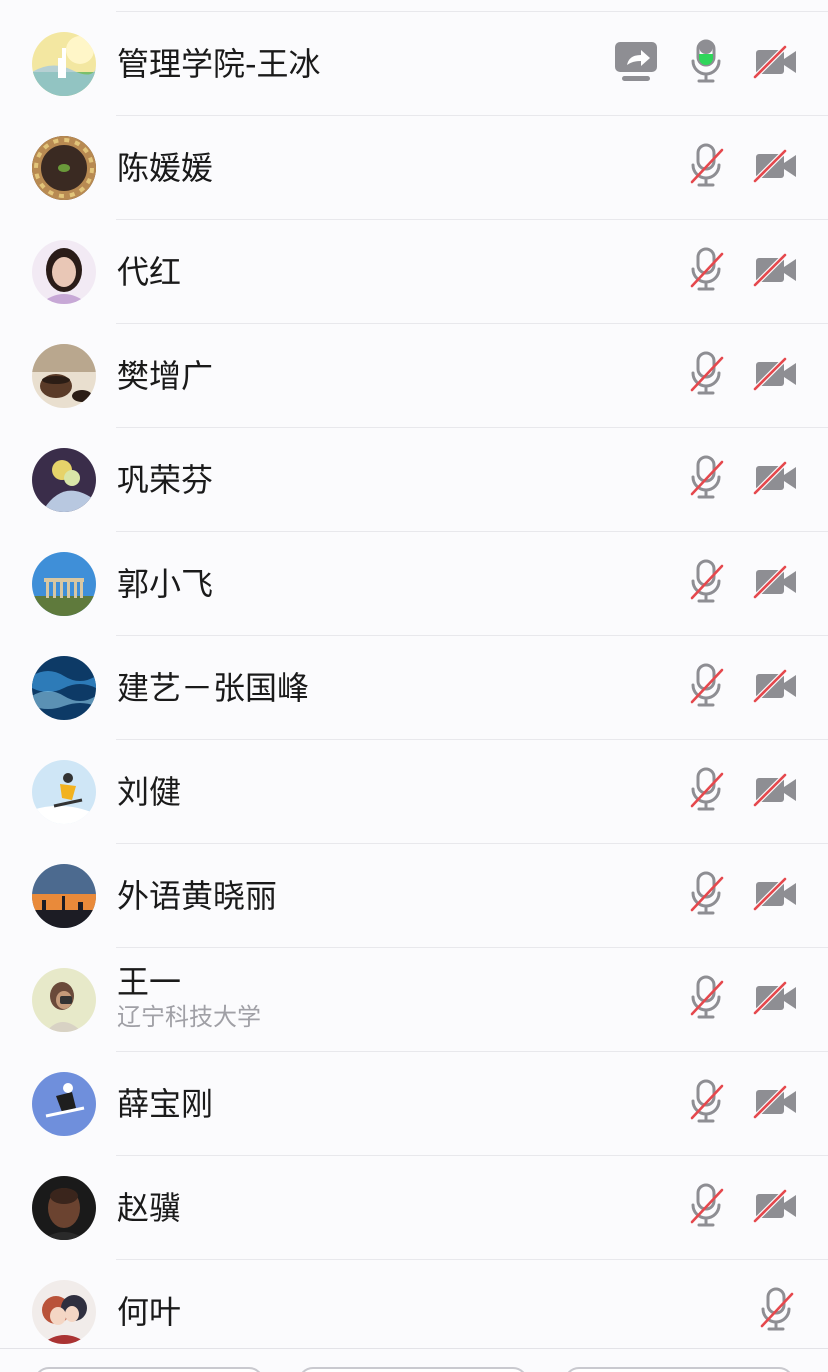 The height and width of the screenshot is (1372, 828). I want to click on bottom-toolbar, so click(414, 1360).